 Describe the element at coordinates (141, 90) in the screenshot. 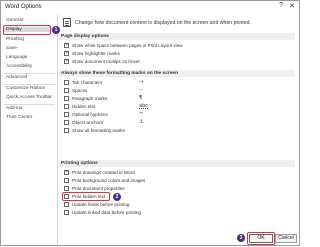

I see `space-mark-icon: ···` at that location.